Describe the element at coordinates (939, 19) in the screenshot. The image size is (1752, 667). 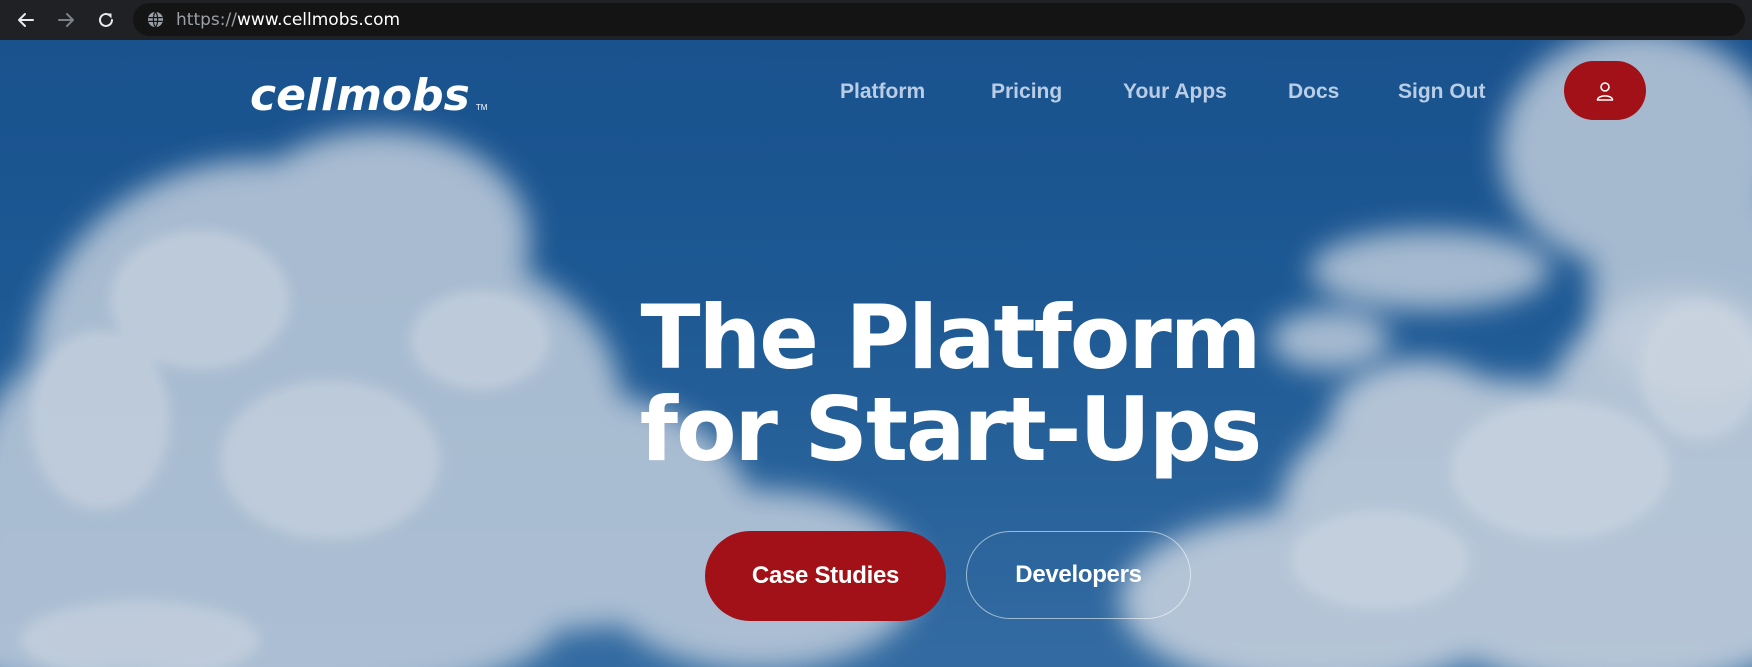
I see `address-bar: https://www.cellmobs.com` at that location.